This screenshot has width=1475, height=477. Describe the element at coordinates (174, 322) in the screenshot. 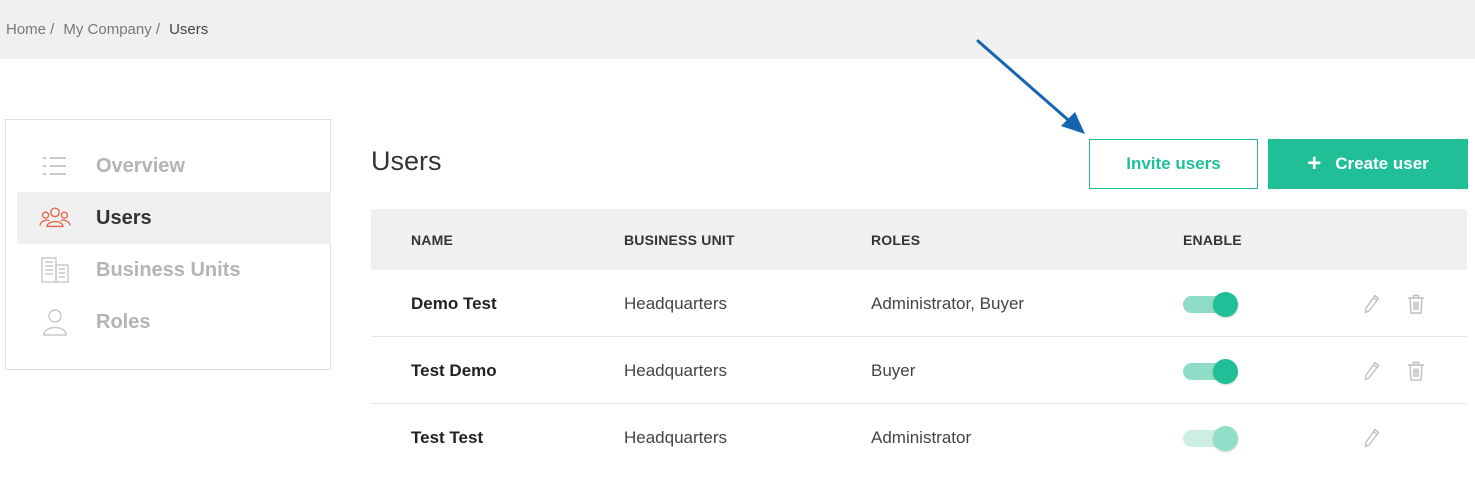

I see `sidebar-item-roles: Roles` at that location.